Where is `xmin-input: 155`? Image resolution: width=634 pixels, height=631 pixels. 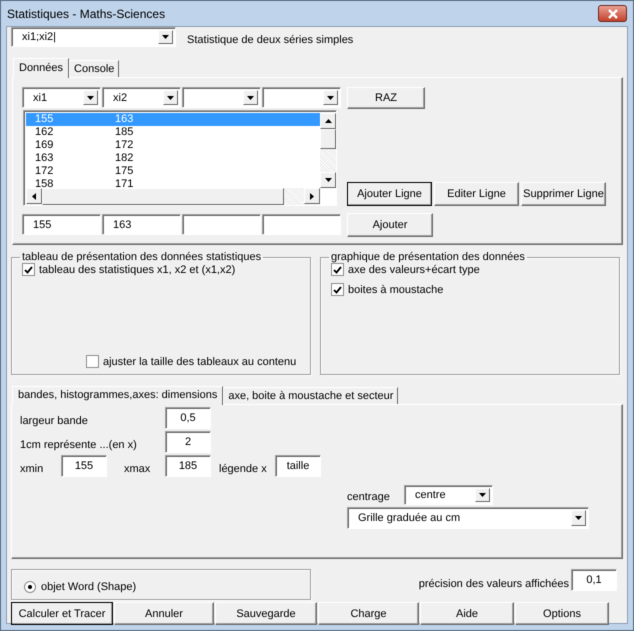 xmin-input: 155 is located at coordinates (84, 466).